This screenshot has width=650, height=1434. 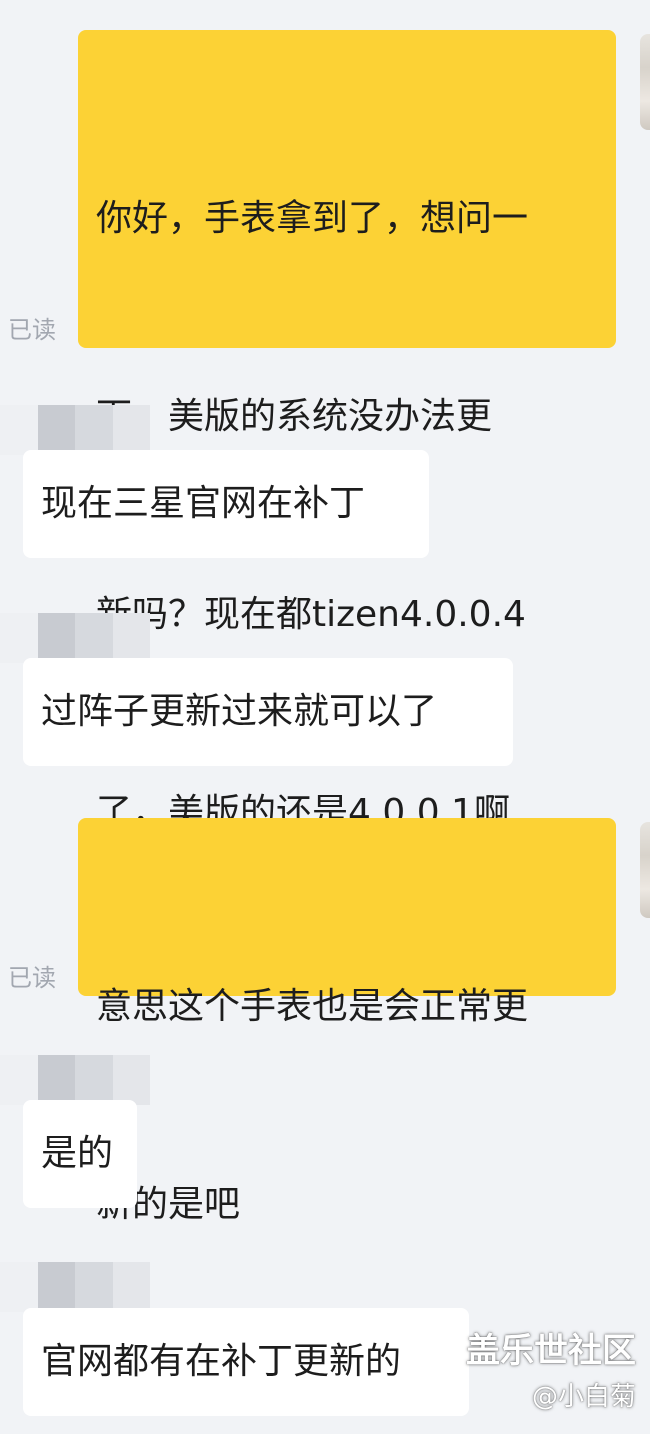 I want to click on message-text: 现在三星官网在补丁, so click(x=203, y=503).